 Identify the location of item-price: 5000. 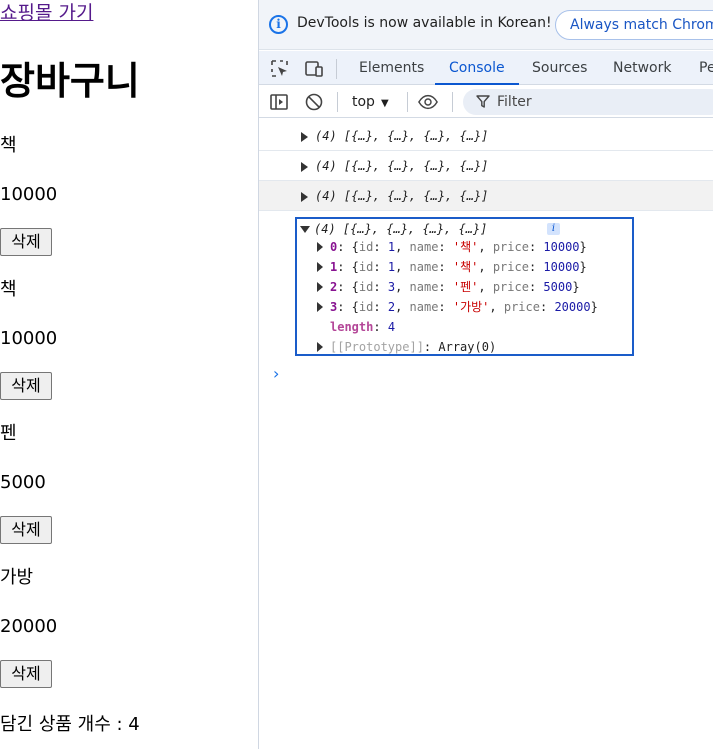
(23, 482).